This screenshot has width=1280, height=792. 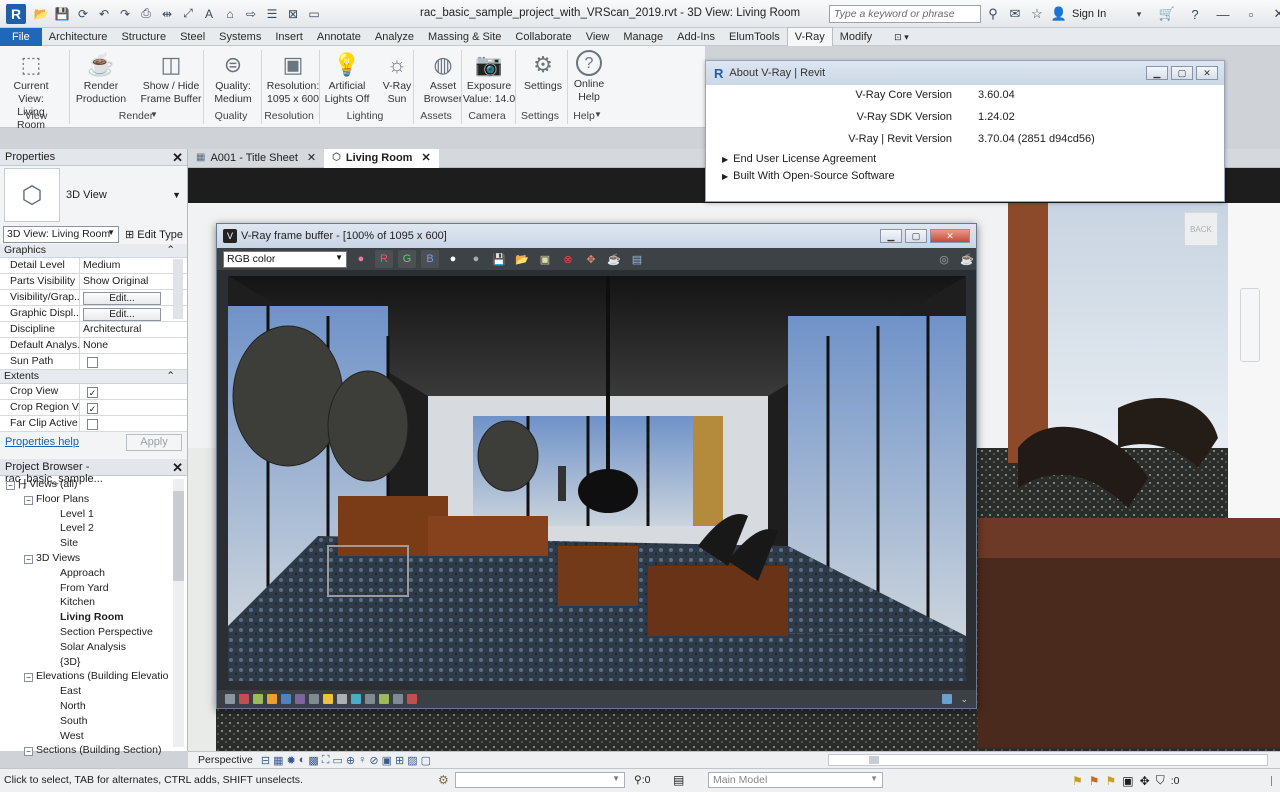 I want to click on filter-icon: ⛉, so click(x=1160, y=780).